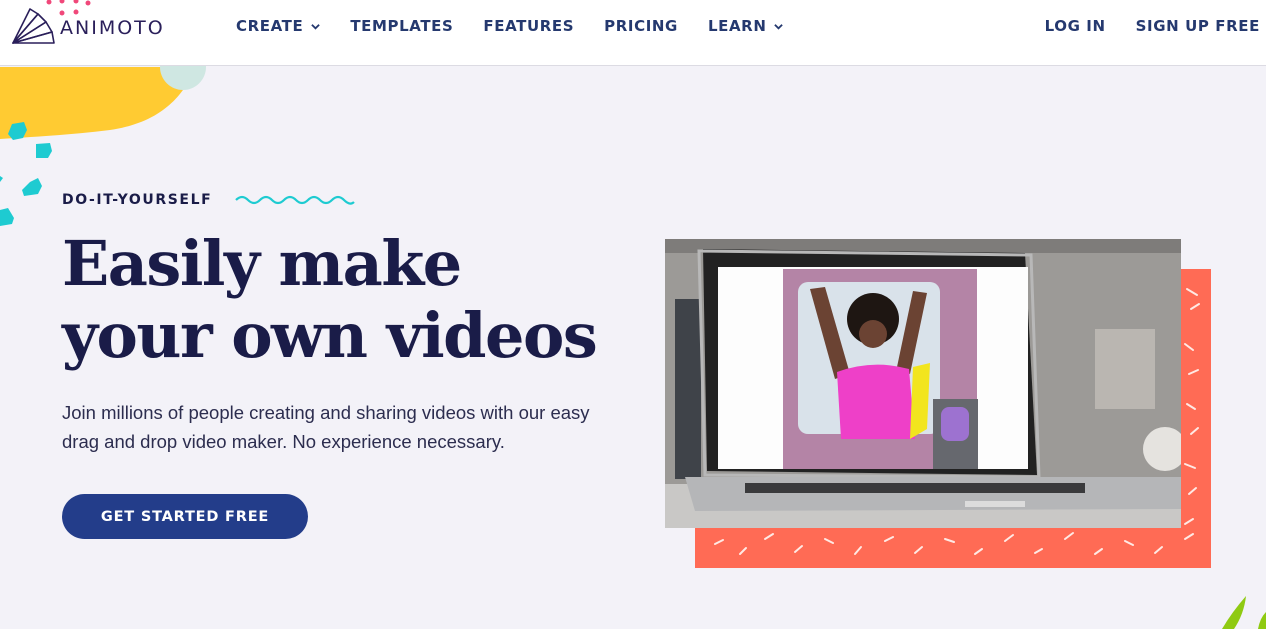 The image size is (1266, 629). What do you see at coordinates (112, 28) in the screenshot?
I see `brand-name: ANIMOTO` at bounding box center [112, 28].